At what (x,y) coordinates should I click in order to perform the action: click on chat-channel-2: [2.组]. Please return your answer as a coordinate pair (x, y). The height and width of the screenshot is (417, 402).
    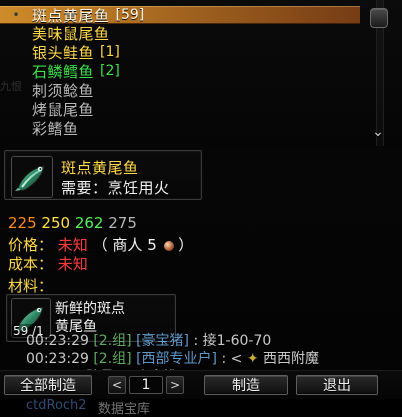
    Looking at the image, I should click on (112, 359).